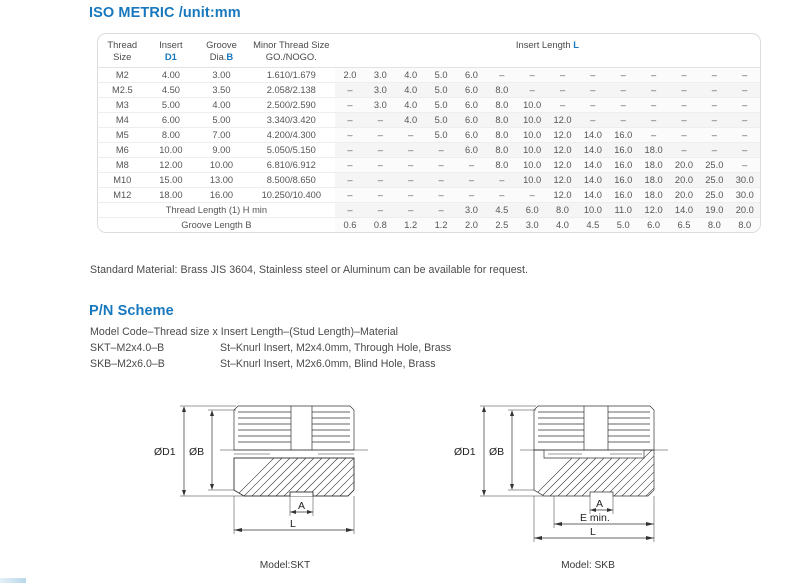 This screenshot has width=800, height=584. I want to click on technical-drawing-skb: ØD1 ØB A E min. L, so click(557, 475).